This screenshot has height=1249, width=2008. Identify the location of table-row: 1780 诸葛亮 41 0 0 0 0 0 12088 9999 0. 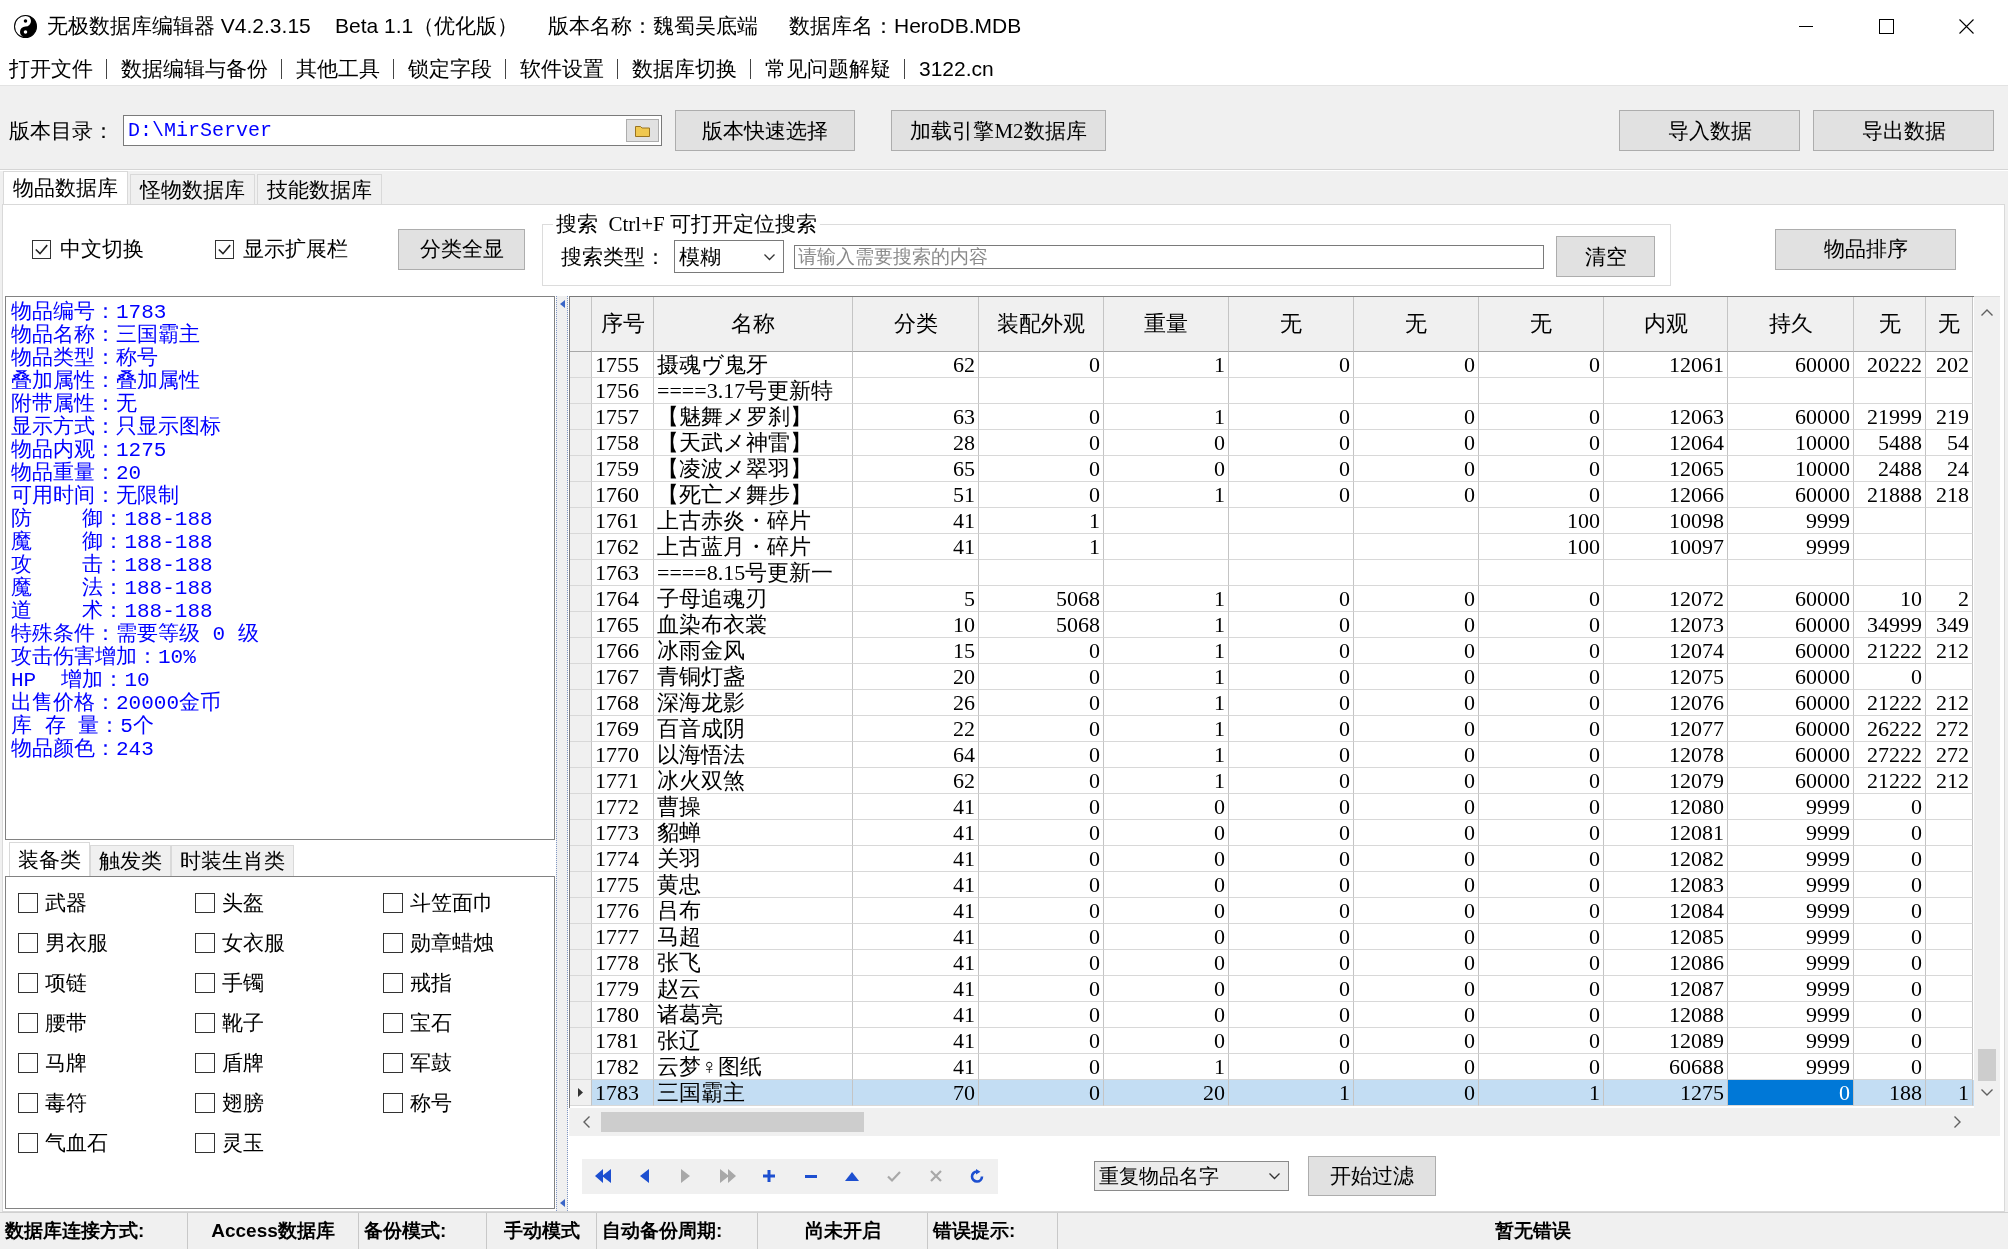
(1272, 1015).